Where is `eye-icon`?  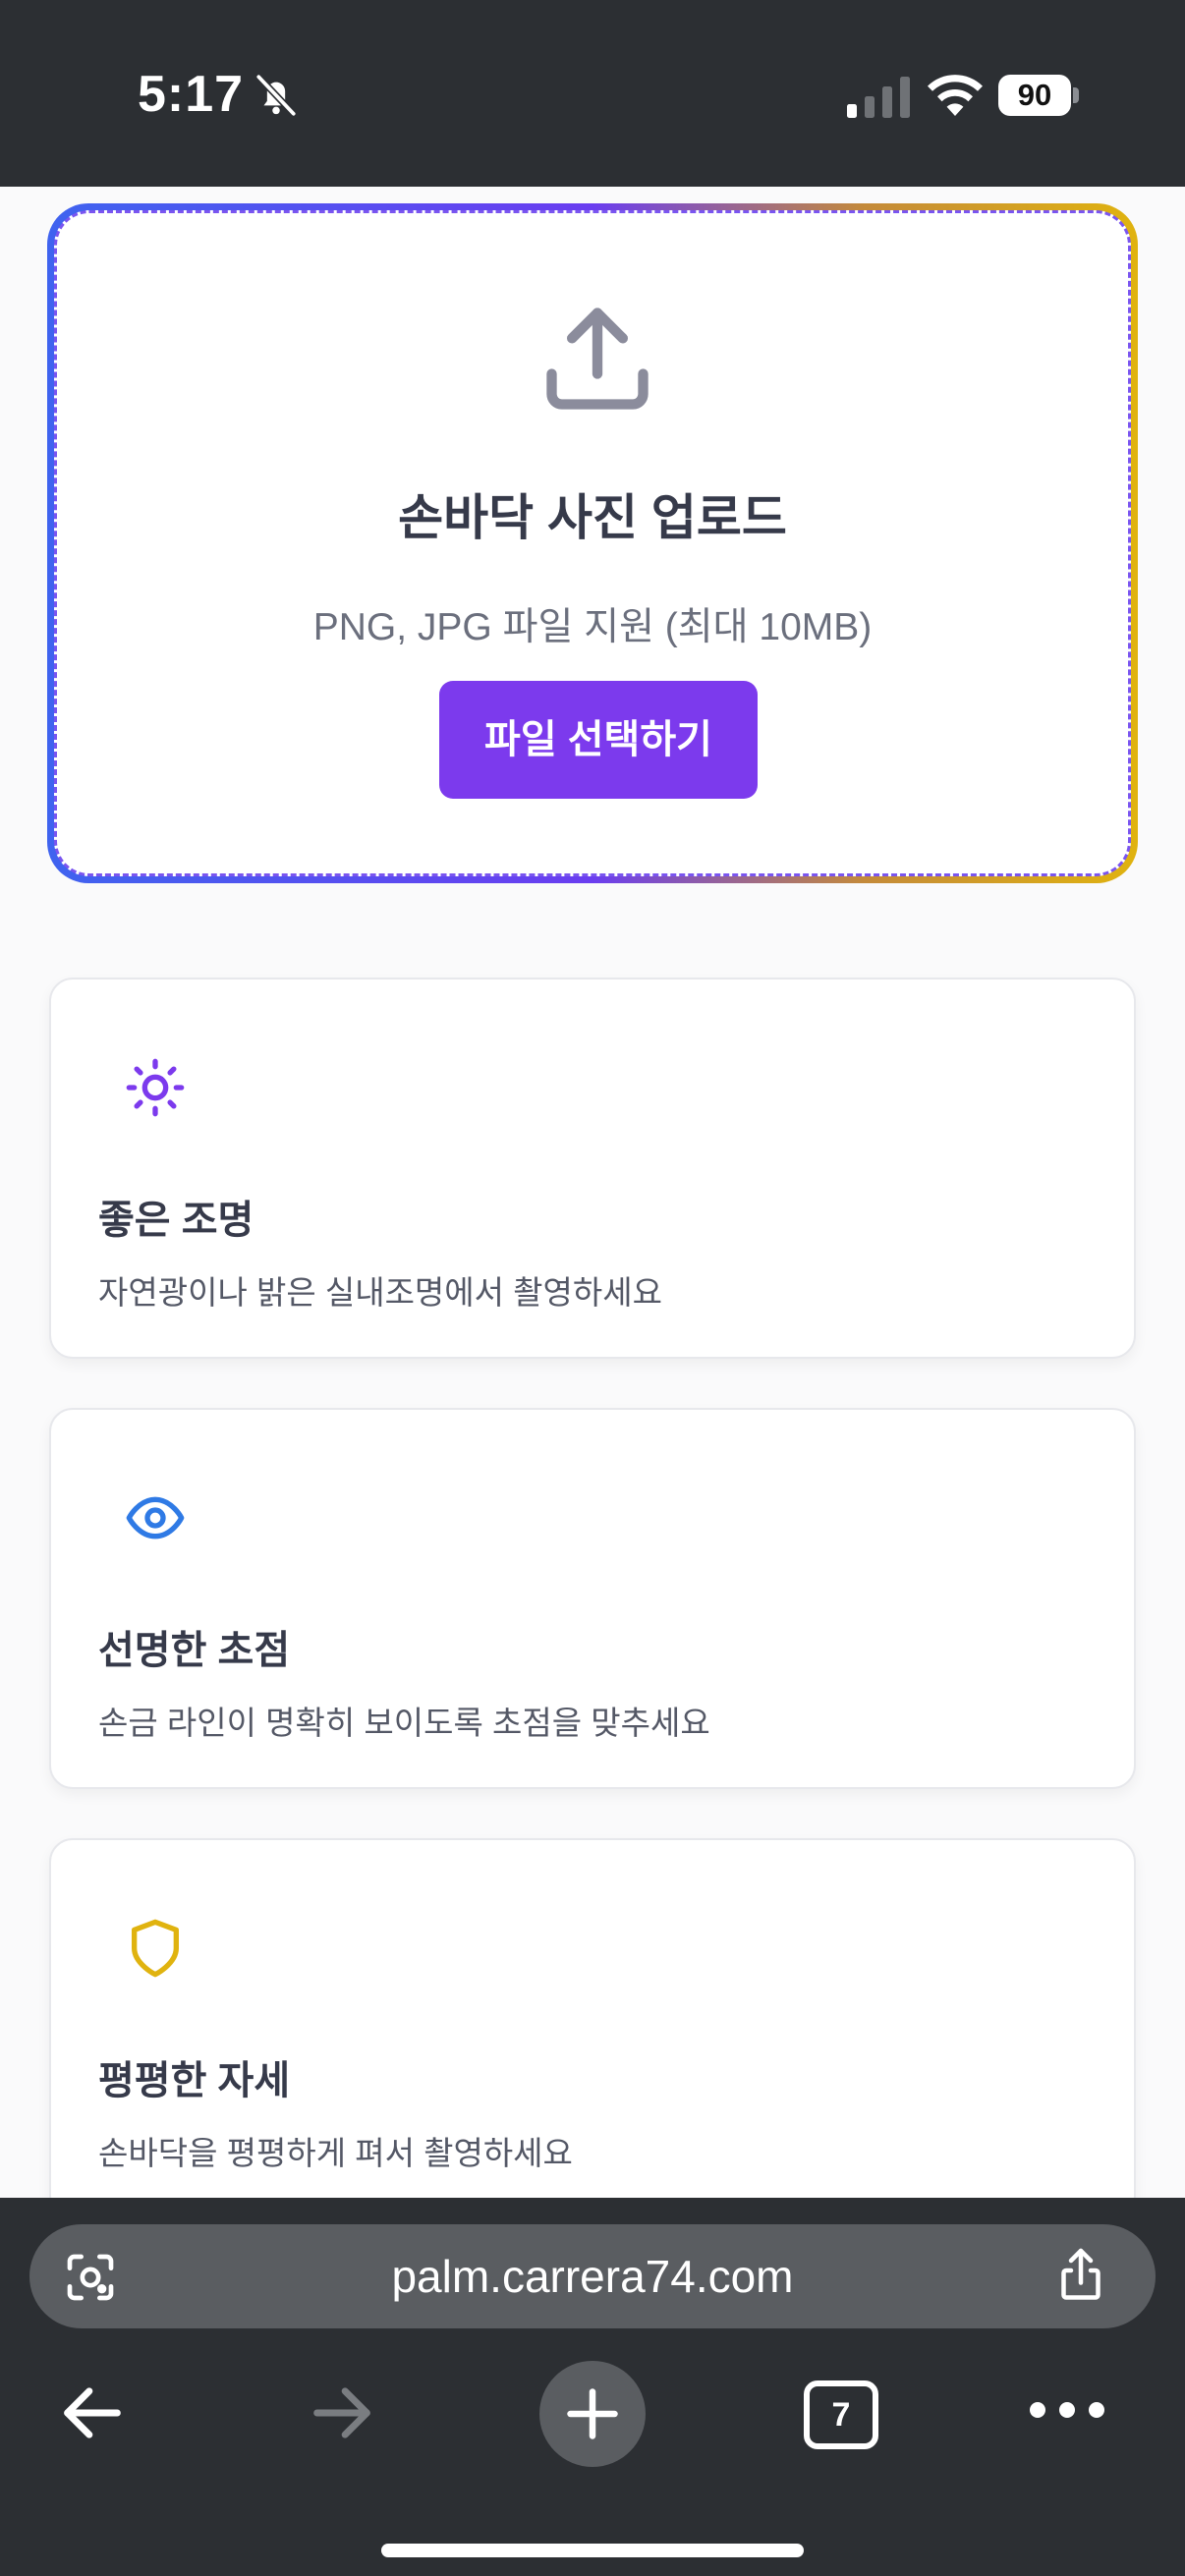
eye-icon is located at coordinates (155, 1518).